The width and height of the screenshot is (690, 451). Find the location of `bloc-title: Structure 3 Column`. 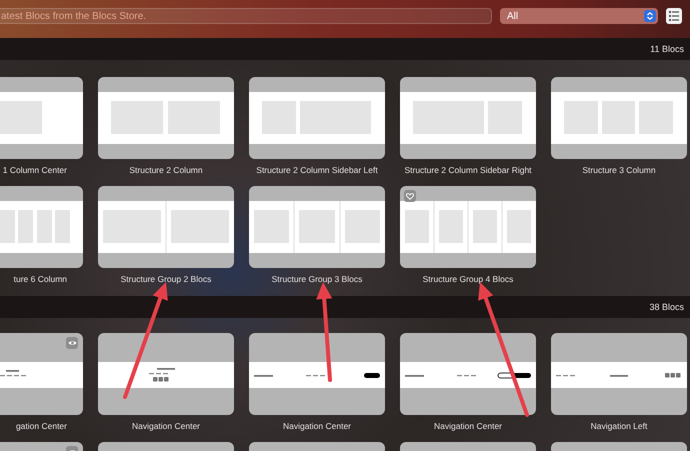

bloc-title: Structure 3 Column is located at coordinates (619, 170).